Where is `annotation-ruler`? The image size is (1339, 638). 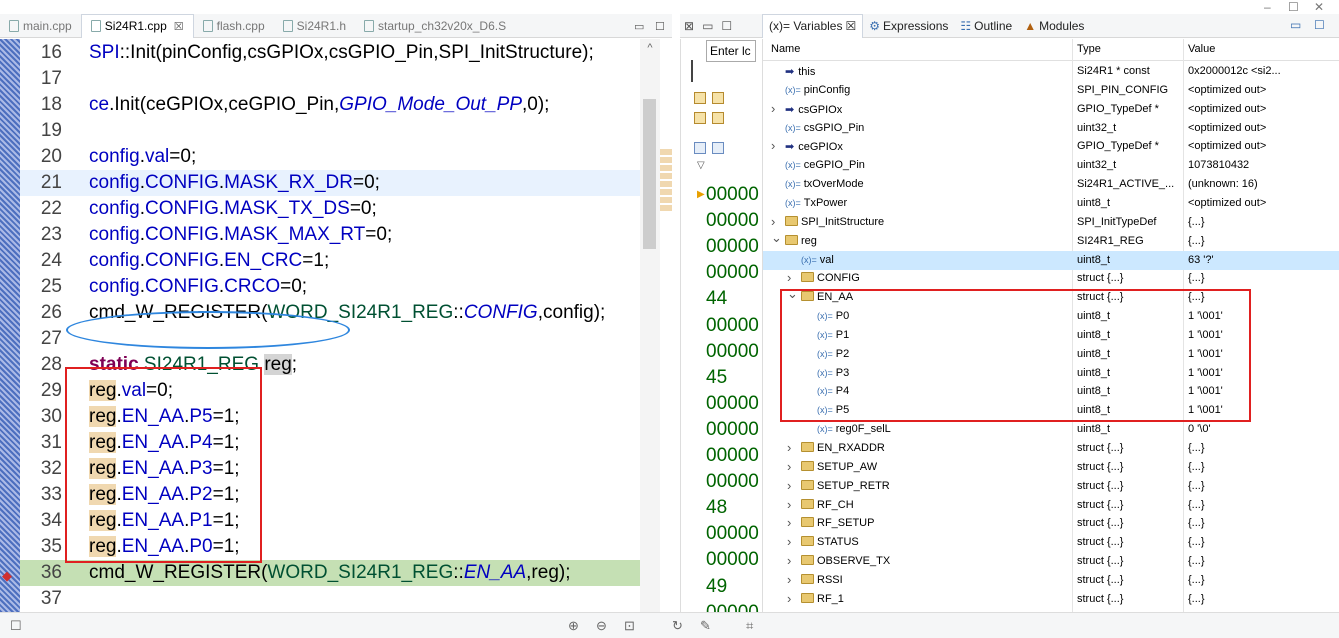 annotation-ruler is located at coordinates (10, 325).